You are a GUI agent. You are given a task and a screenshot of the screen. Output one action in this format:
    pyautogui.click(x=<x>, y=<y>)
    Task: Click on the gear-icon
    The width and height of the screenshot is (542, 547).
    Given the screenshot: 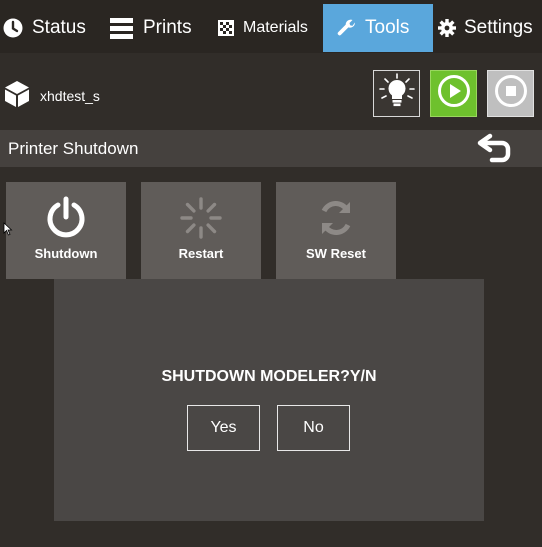 What is the action you would take?
    pyautogui.click(x=447, y=28)
    